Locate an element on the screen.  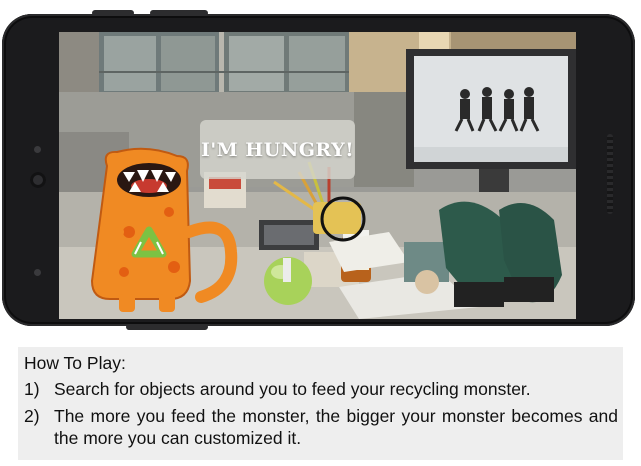
speech-bubble: I'M HUNGRY! is located at coordinates (277, 149).